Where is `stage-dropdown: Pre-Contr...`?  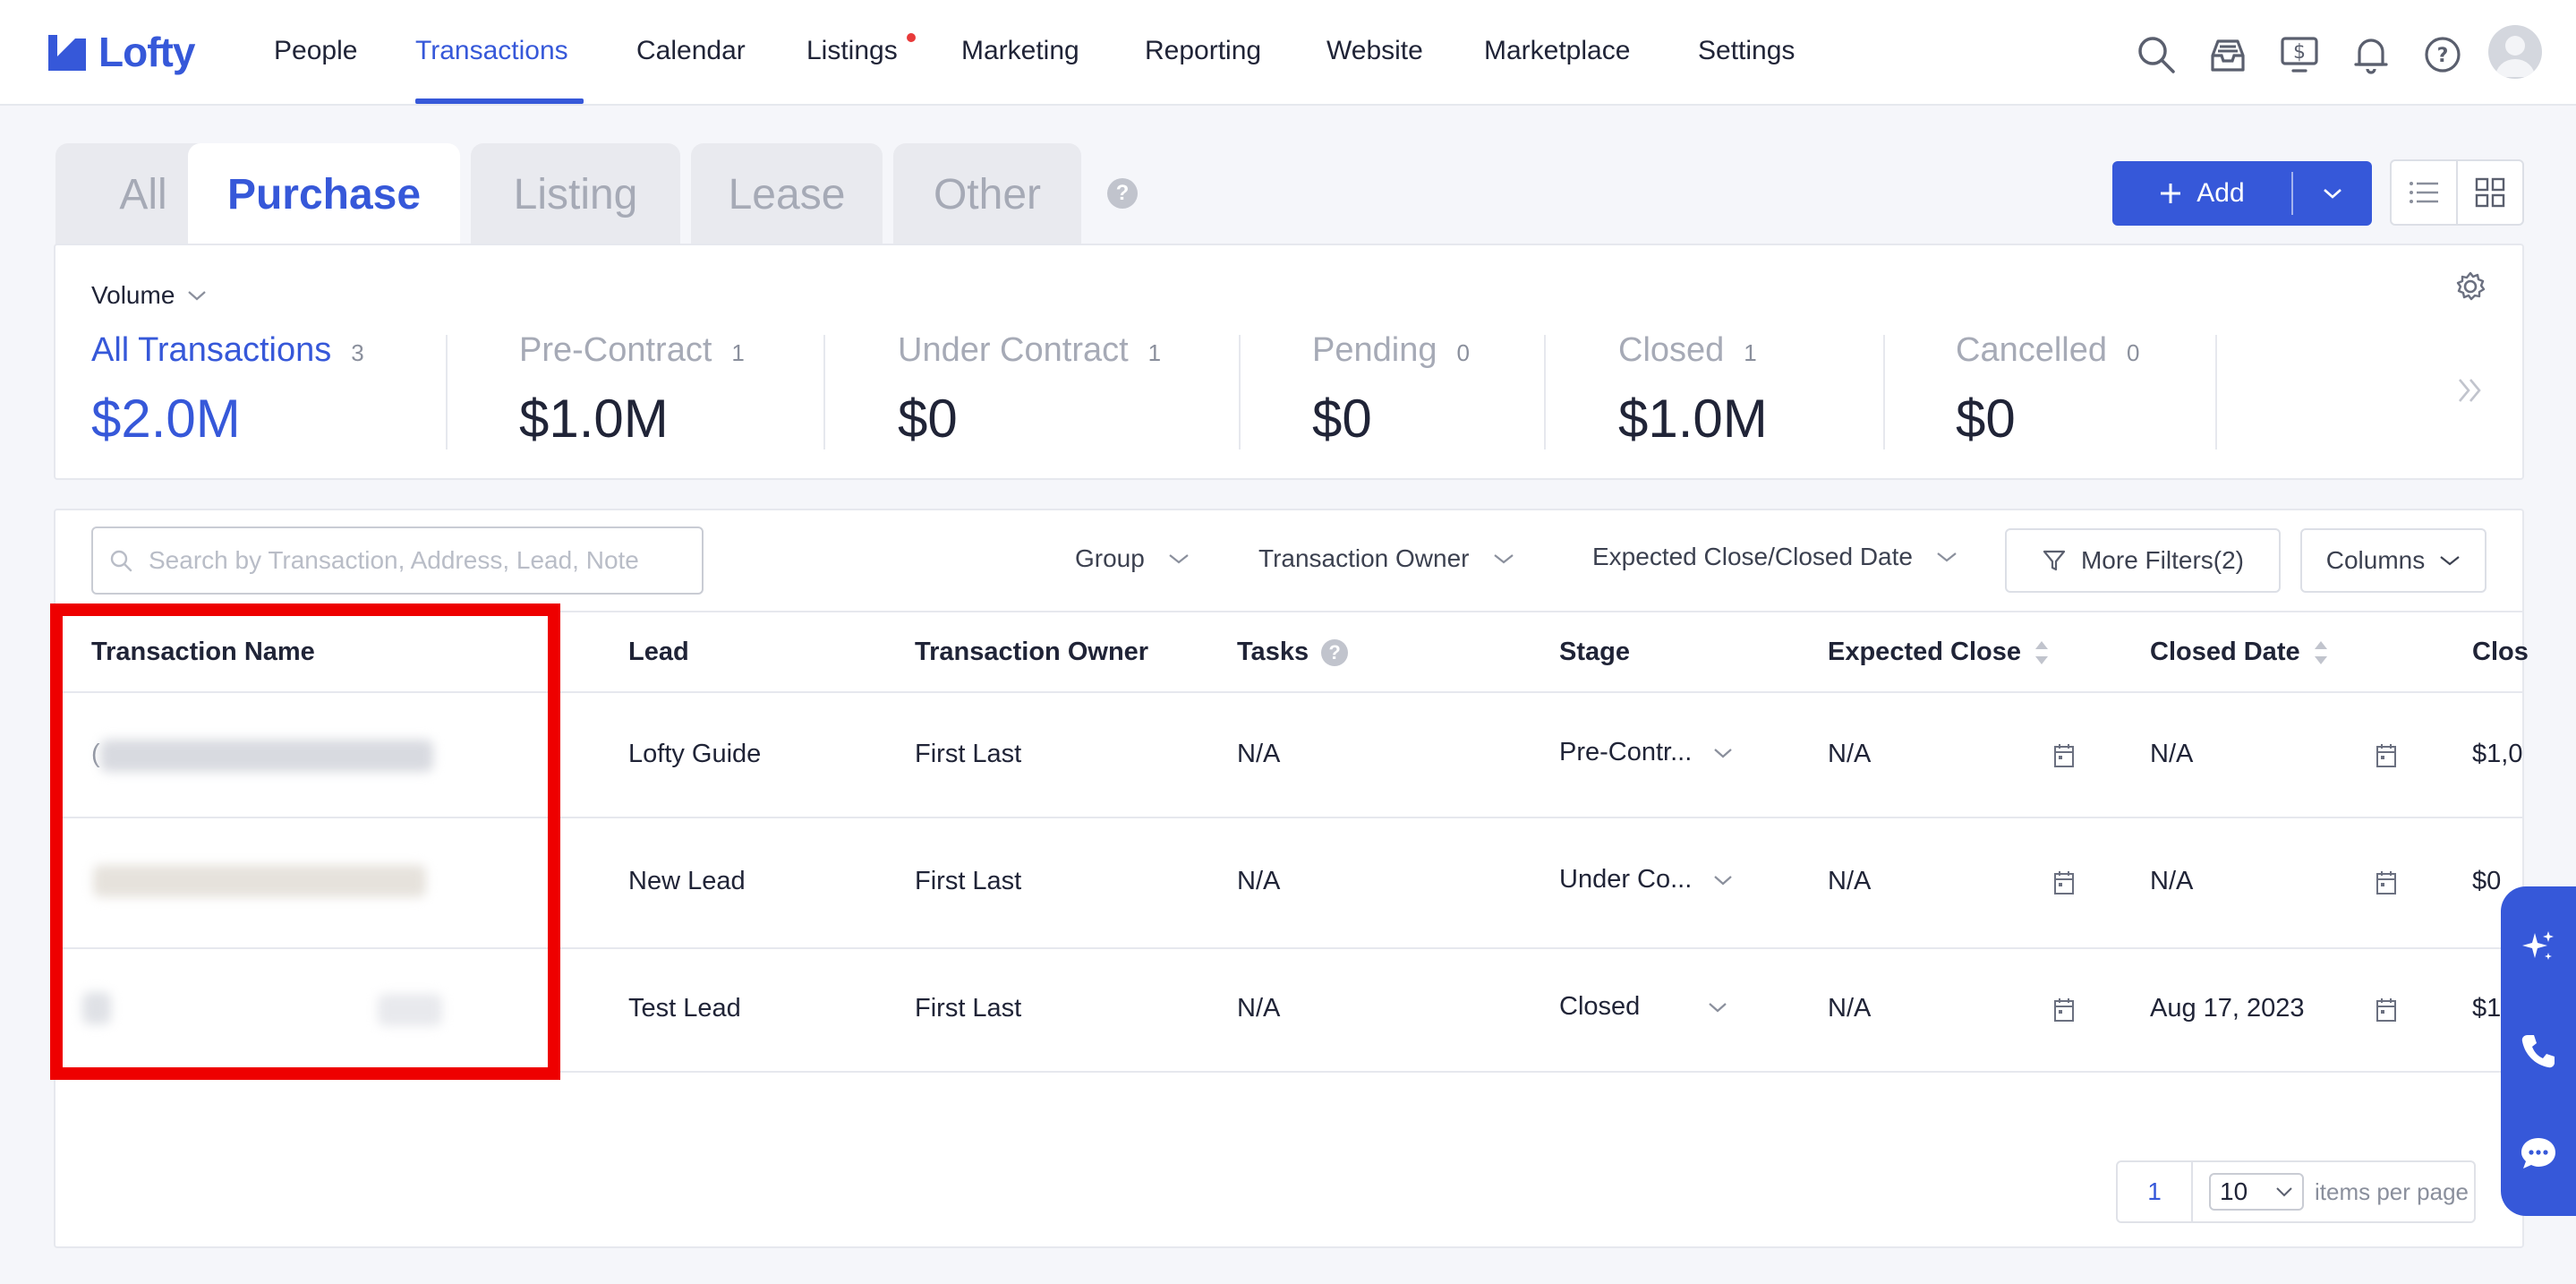 stage-dropdown: Pre-Contr... is located at coordinates (1646, 753).